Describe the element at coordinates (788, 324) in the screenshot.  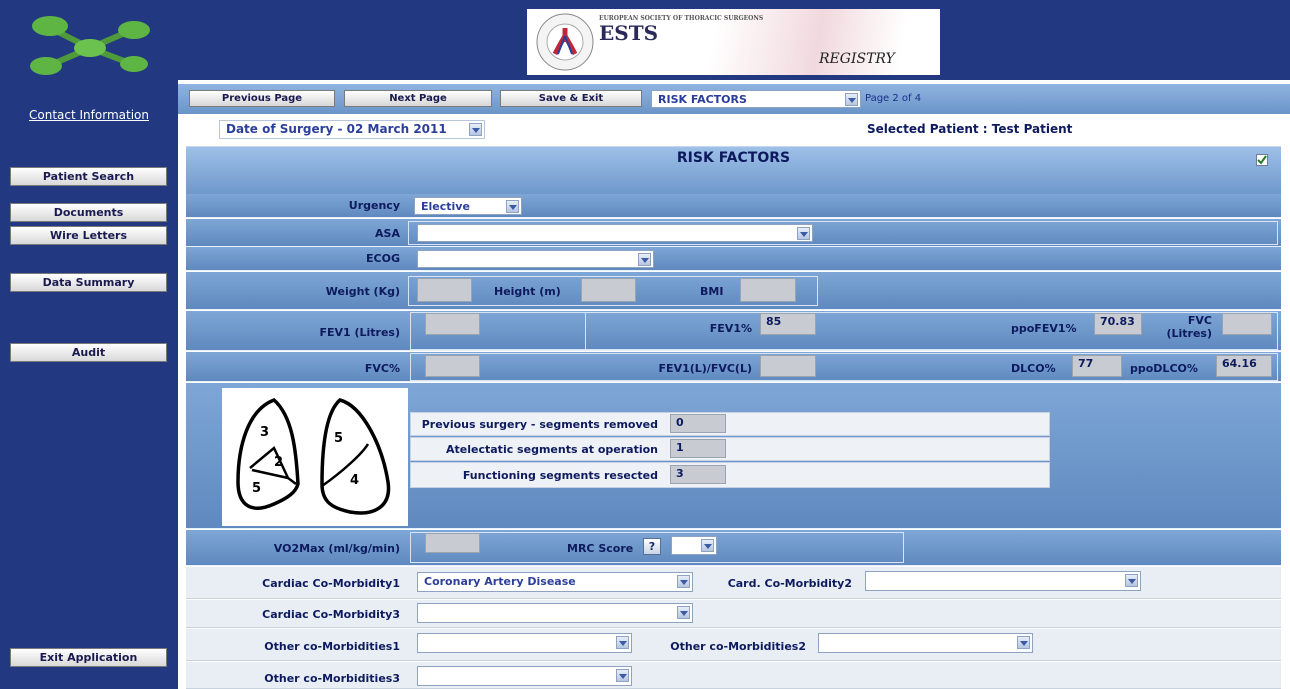
I see `fev1-percent-input: 85` at that location.